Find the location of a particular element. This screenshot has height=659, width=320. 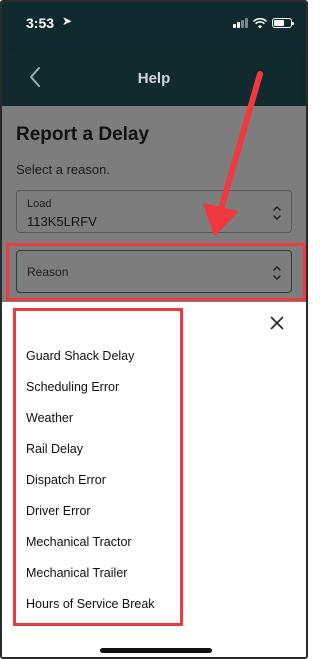

page-subtitle: Select a reason. is located at coordinates (63, 169).